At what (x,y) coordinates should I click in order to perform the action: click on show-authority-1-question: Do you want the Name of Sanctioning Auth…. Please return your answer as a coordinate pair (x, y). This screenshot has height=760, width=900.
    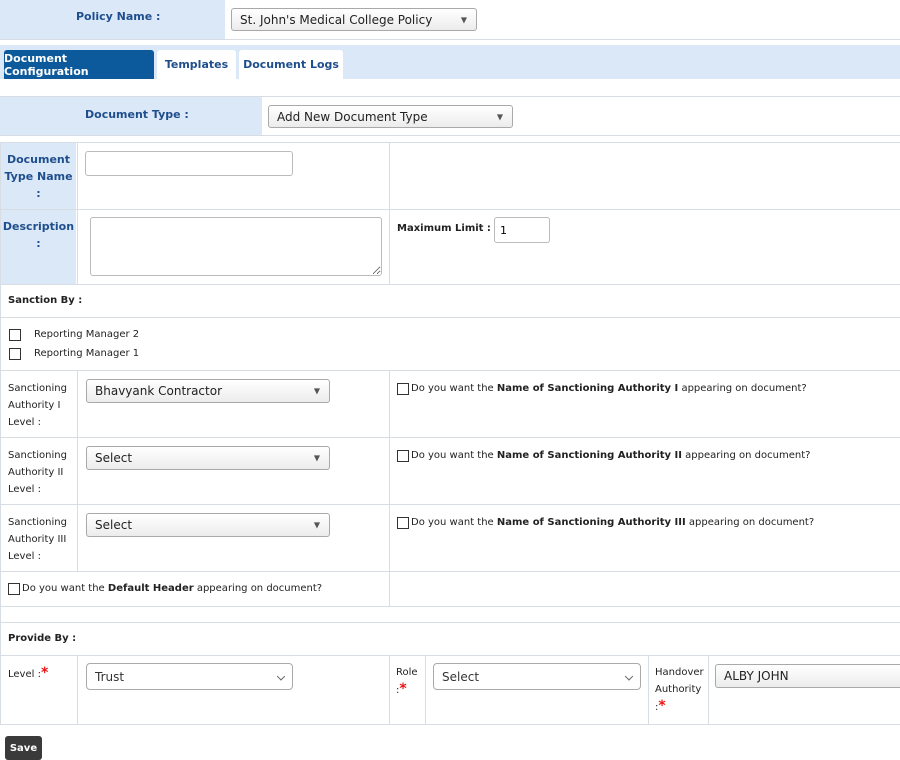
    Looking at the image, I should click on (609, 388).